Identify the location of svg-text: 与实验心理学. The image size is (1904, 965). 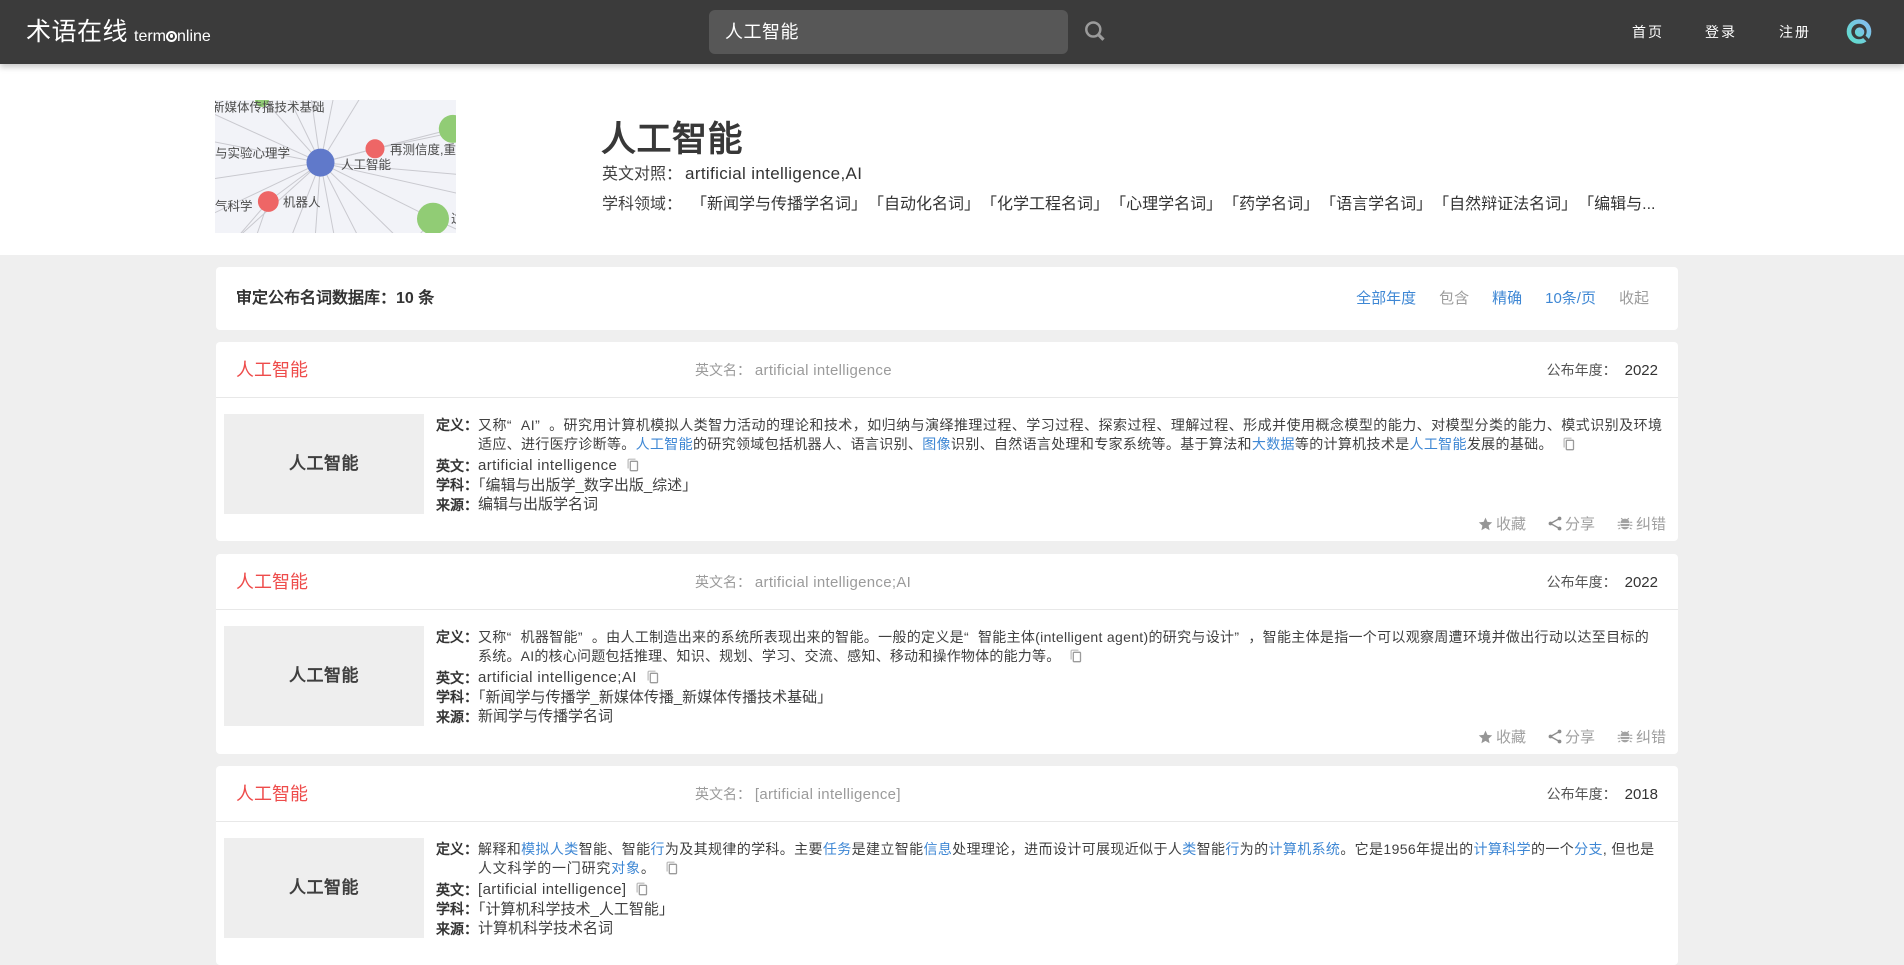
(252, 153).